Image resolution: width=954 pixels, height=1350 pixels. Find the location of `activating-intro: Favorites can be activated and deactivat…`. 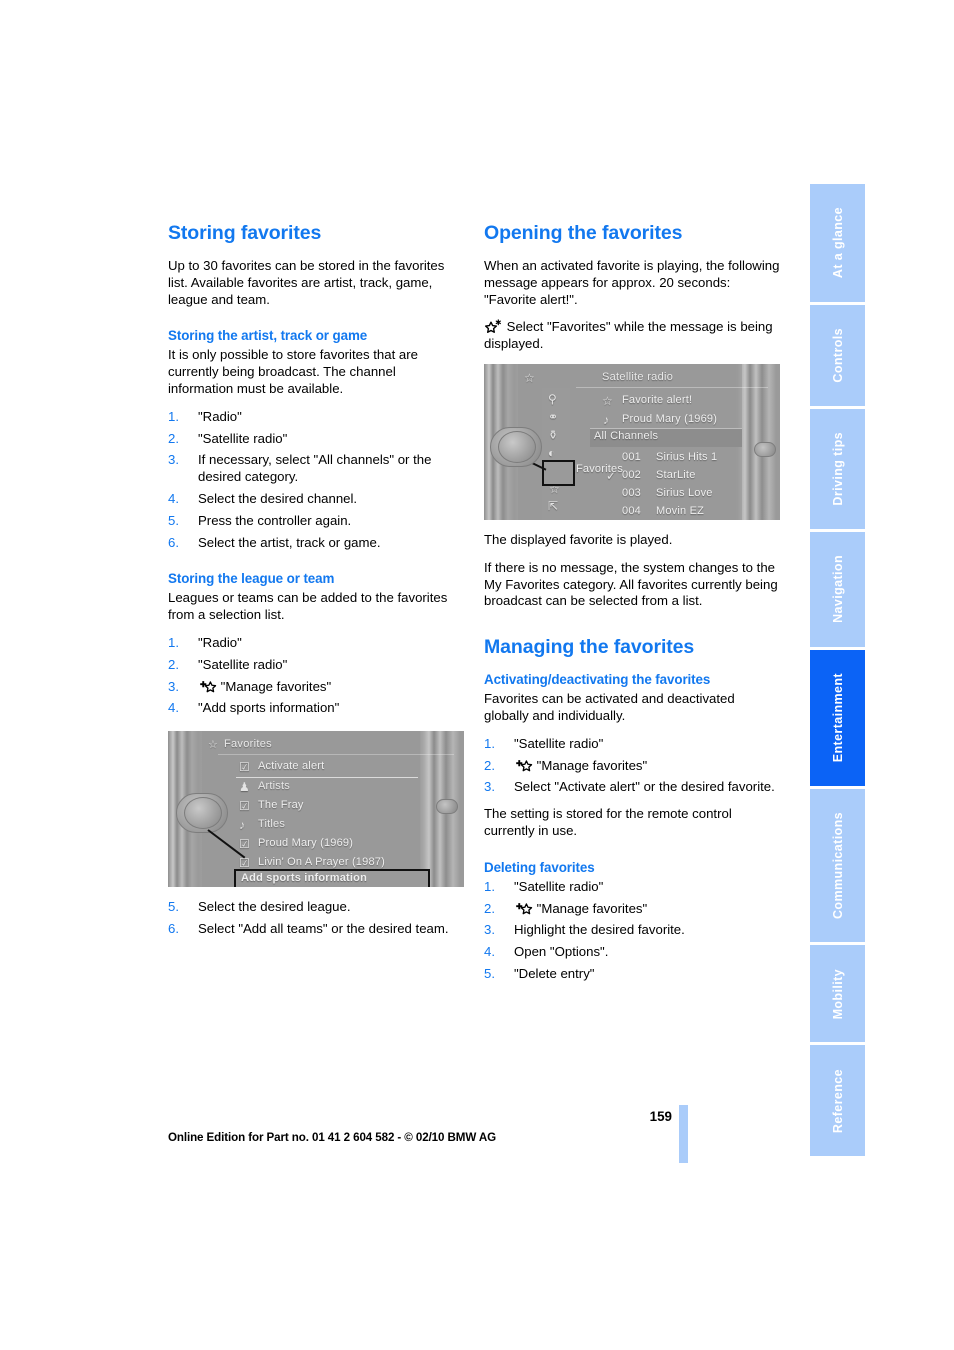

activating-intro: Favorites can be activated and deactivat… is located at coordinates (609, 707).